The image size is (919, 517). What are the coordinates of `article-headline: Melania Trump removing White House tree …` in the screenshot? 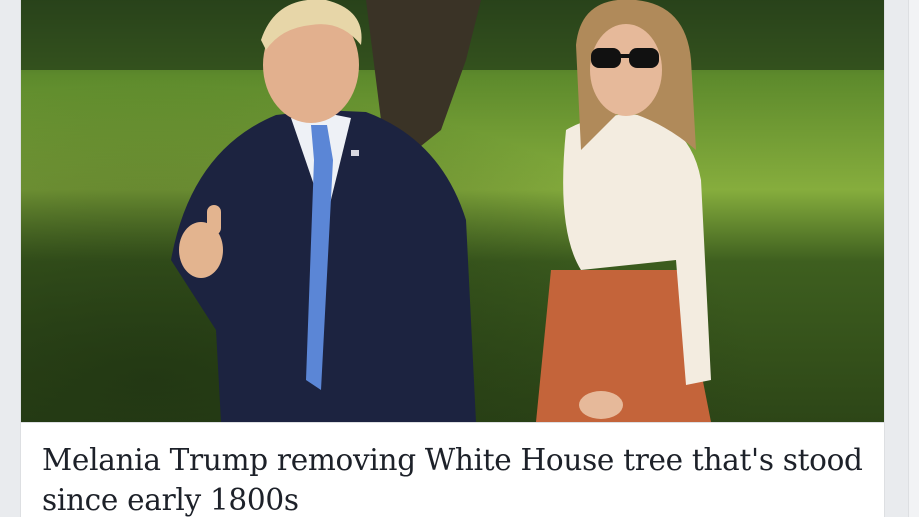 It's located at (457, 478).